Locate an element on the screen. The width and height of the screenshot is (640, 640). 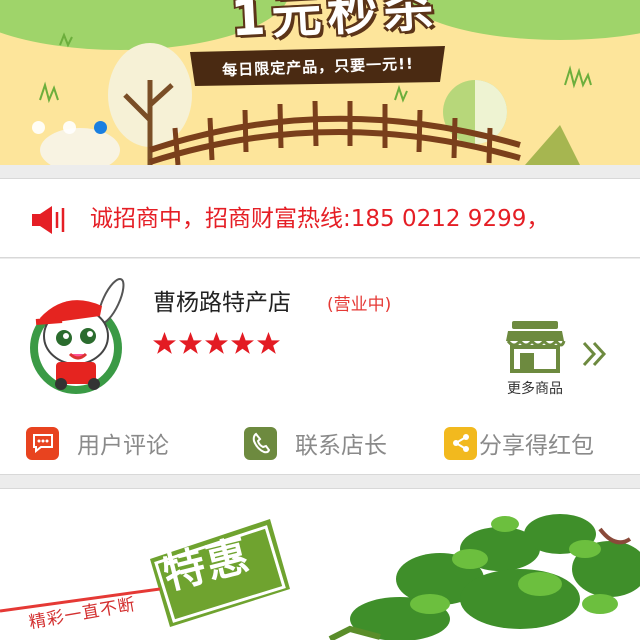
contact-owner-button: 联系店长 is located at coordinates (315, 443).